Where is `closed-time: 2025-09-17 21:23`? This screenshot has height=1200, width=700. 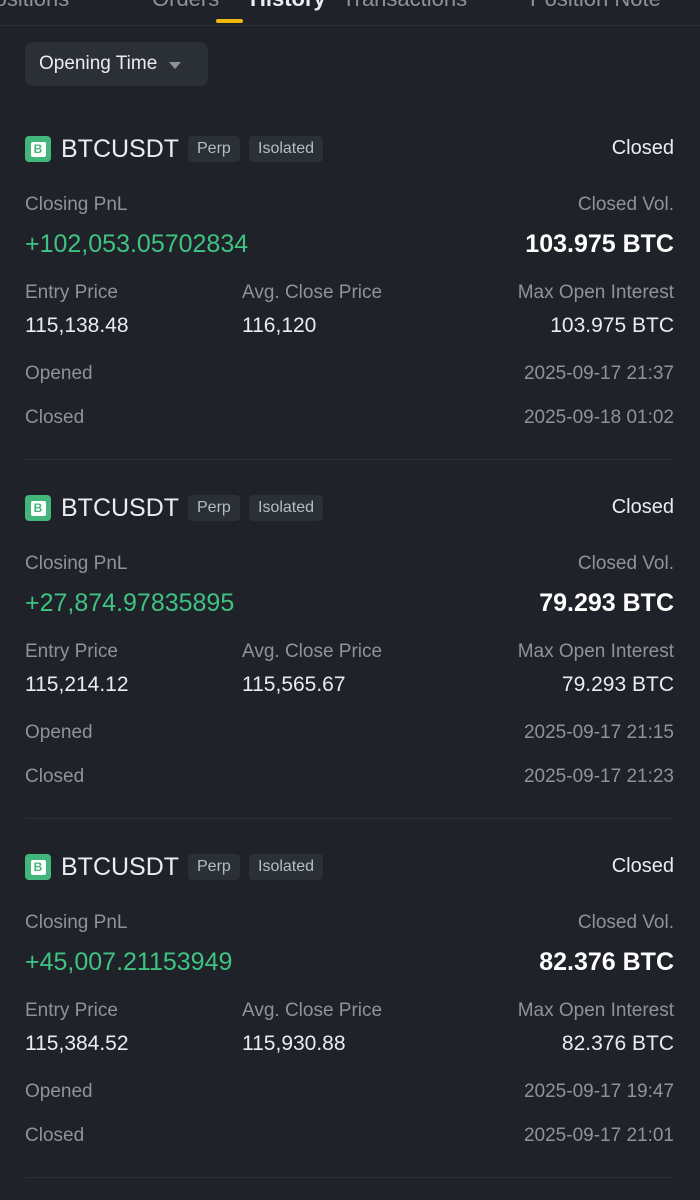
closed-time: 2025-09-17 21:23 is located at coordinates (598, 776).